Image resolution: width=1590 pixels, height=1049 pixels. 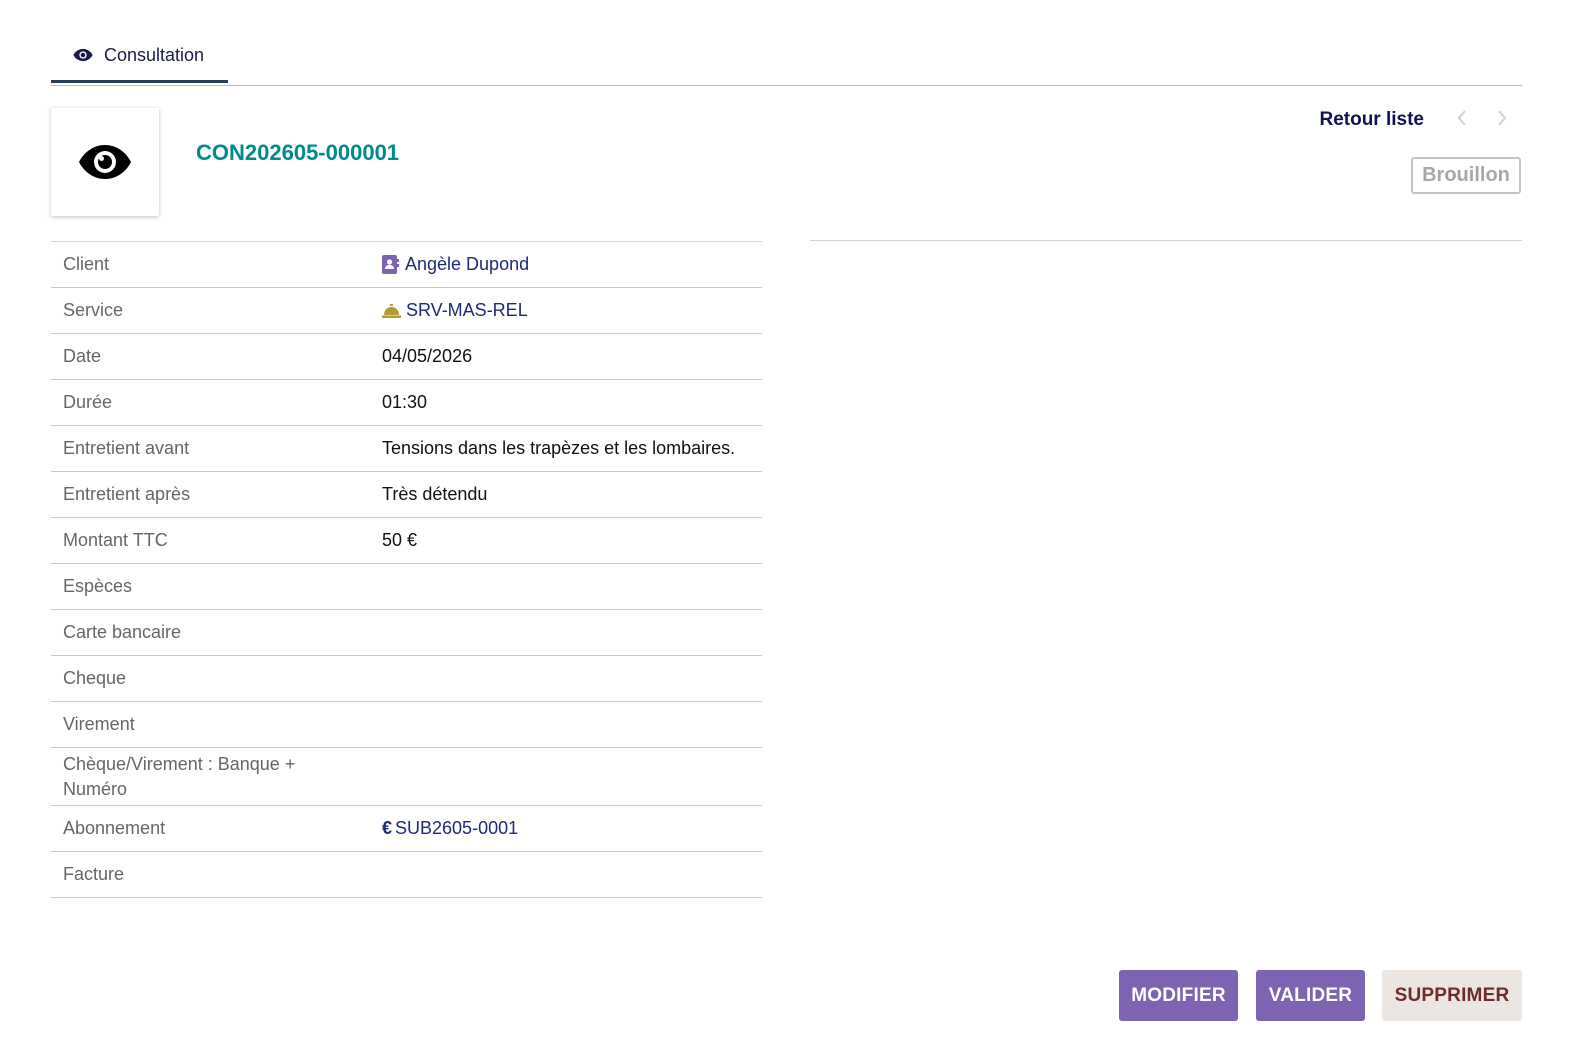 I want to click on table-row: Facture, so click(x=406, y=875).